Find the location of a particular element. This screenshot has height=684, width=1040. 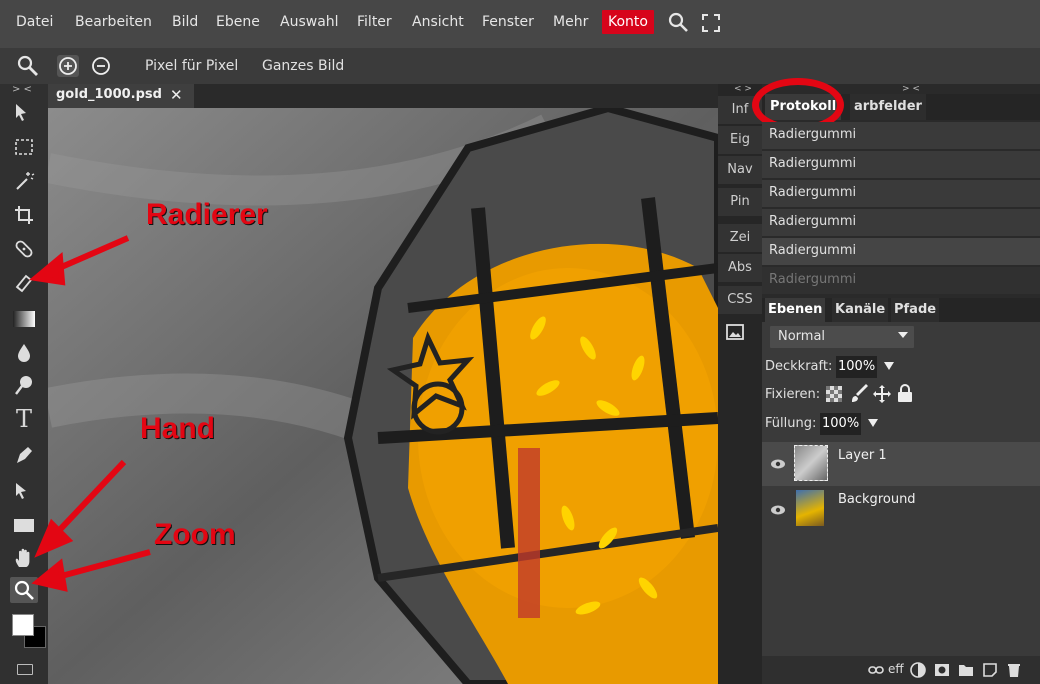

right-panel-collapse: > < is located at coordinates (911, 89).